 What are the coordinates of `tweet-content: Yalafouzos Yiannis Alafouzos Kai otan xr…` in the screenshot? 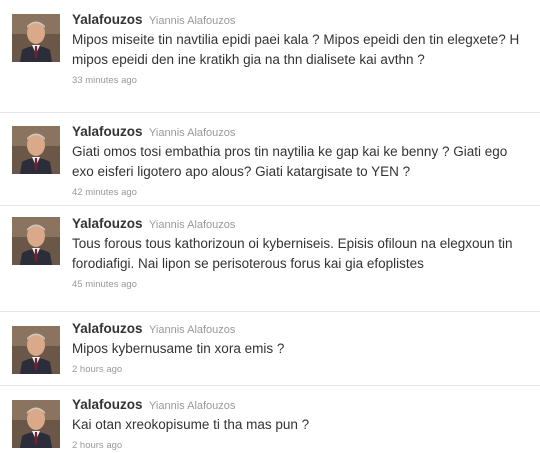 It's located at (302, 425).